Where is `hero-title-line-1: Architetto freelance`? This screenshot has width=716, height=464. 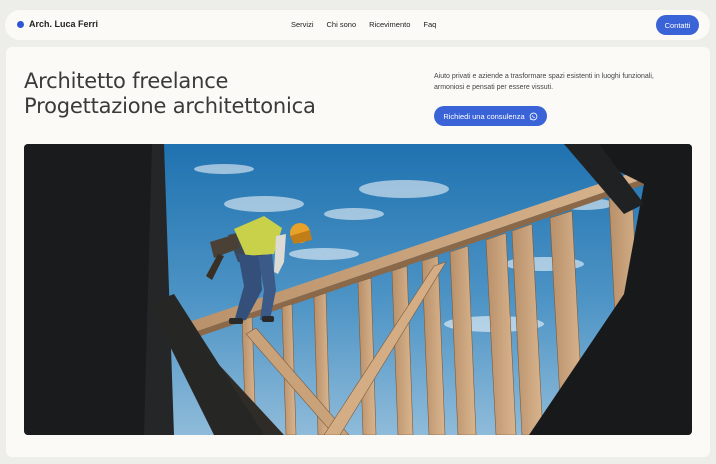
hero-title-line-1: Architetto freelance is located at coordinates (126, 81).